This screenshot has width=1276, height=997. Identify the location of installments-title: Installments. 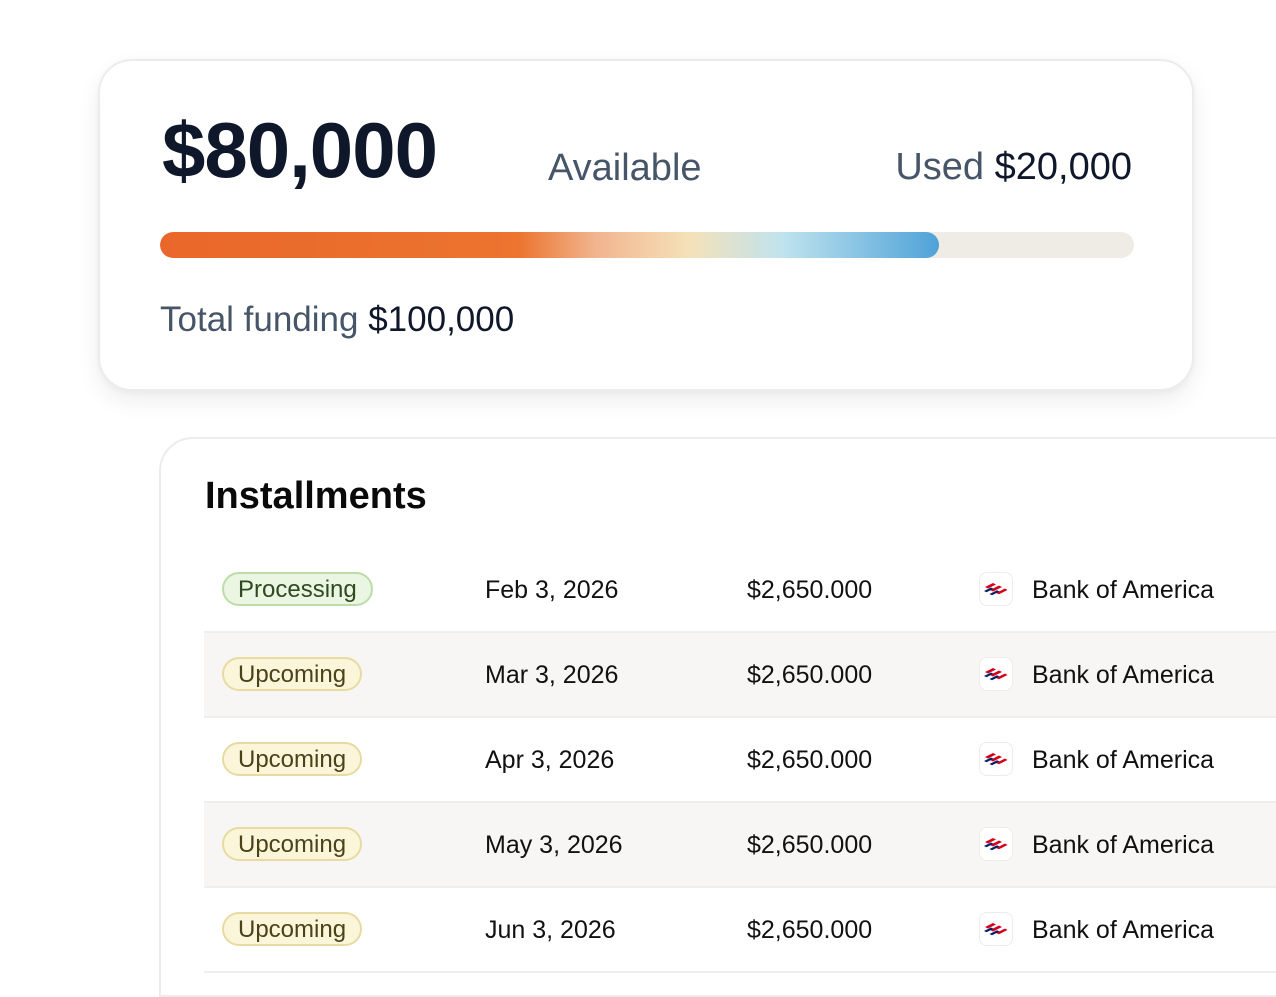
(316, 496).